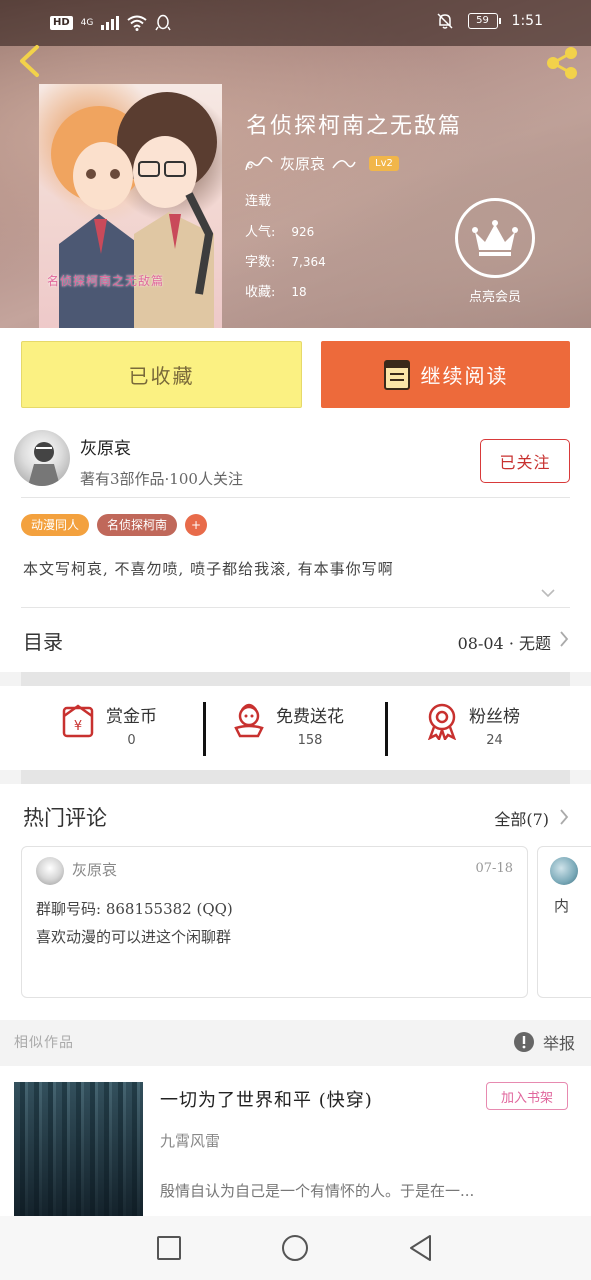  Describe the element at coordinates (295, 23) in the screenshot. I see `status-bar: HD 4G 59 1:51` at that location.